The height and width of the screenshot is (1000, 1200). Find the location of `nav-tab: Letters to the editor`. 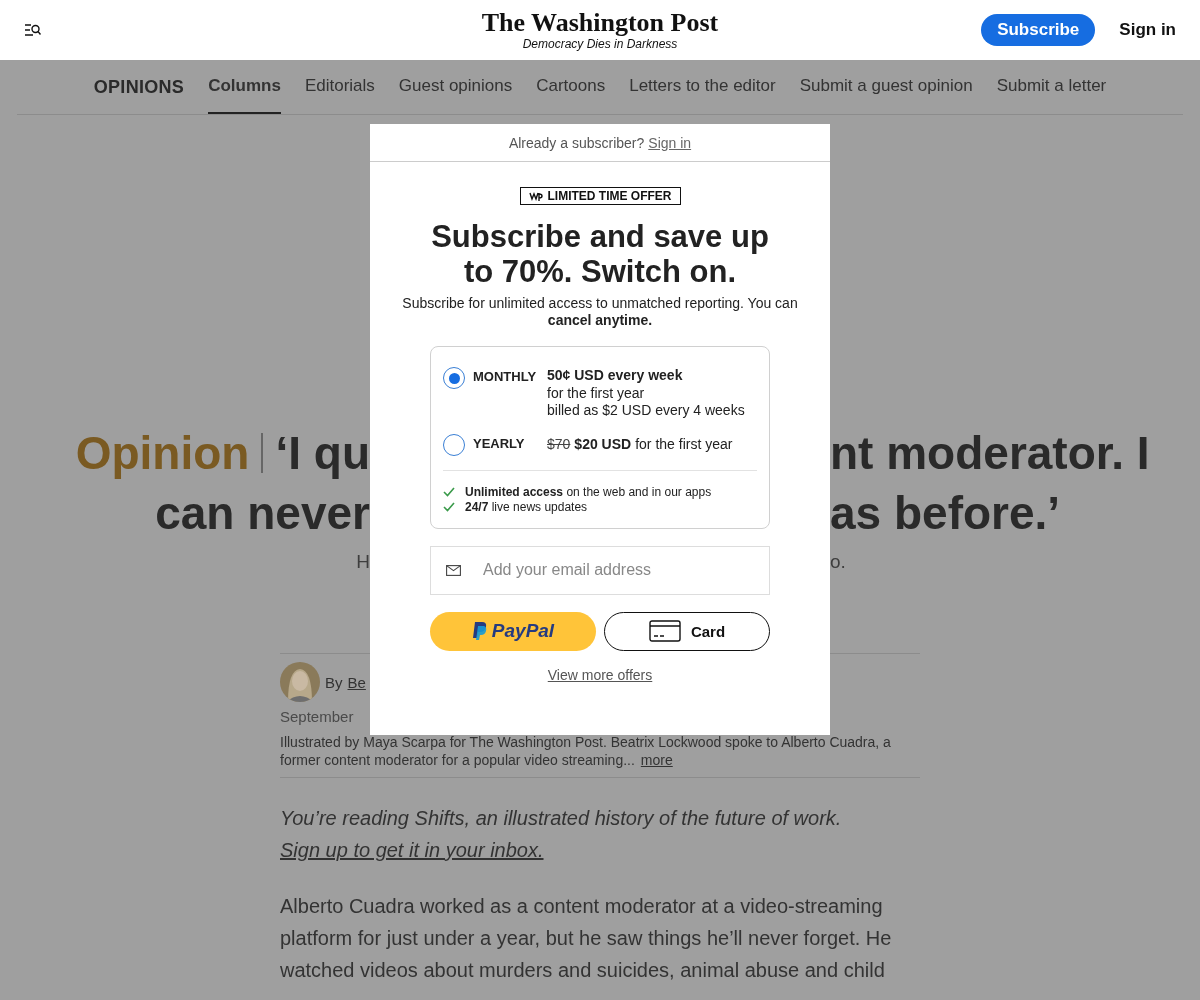

nav-tab: Letters to the editor is located at coordinates (702, 87).